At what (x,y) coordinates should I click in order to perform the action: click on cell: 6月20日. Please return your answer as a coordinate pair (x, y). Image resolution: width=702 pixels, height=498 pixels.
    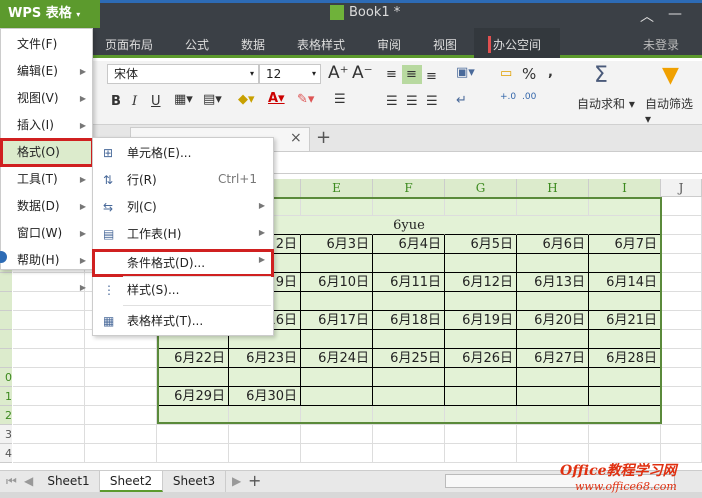
    Looking at the image, I should click on (553, 320).